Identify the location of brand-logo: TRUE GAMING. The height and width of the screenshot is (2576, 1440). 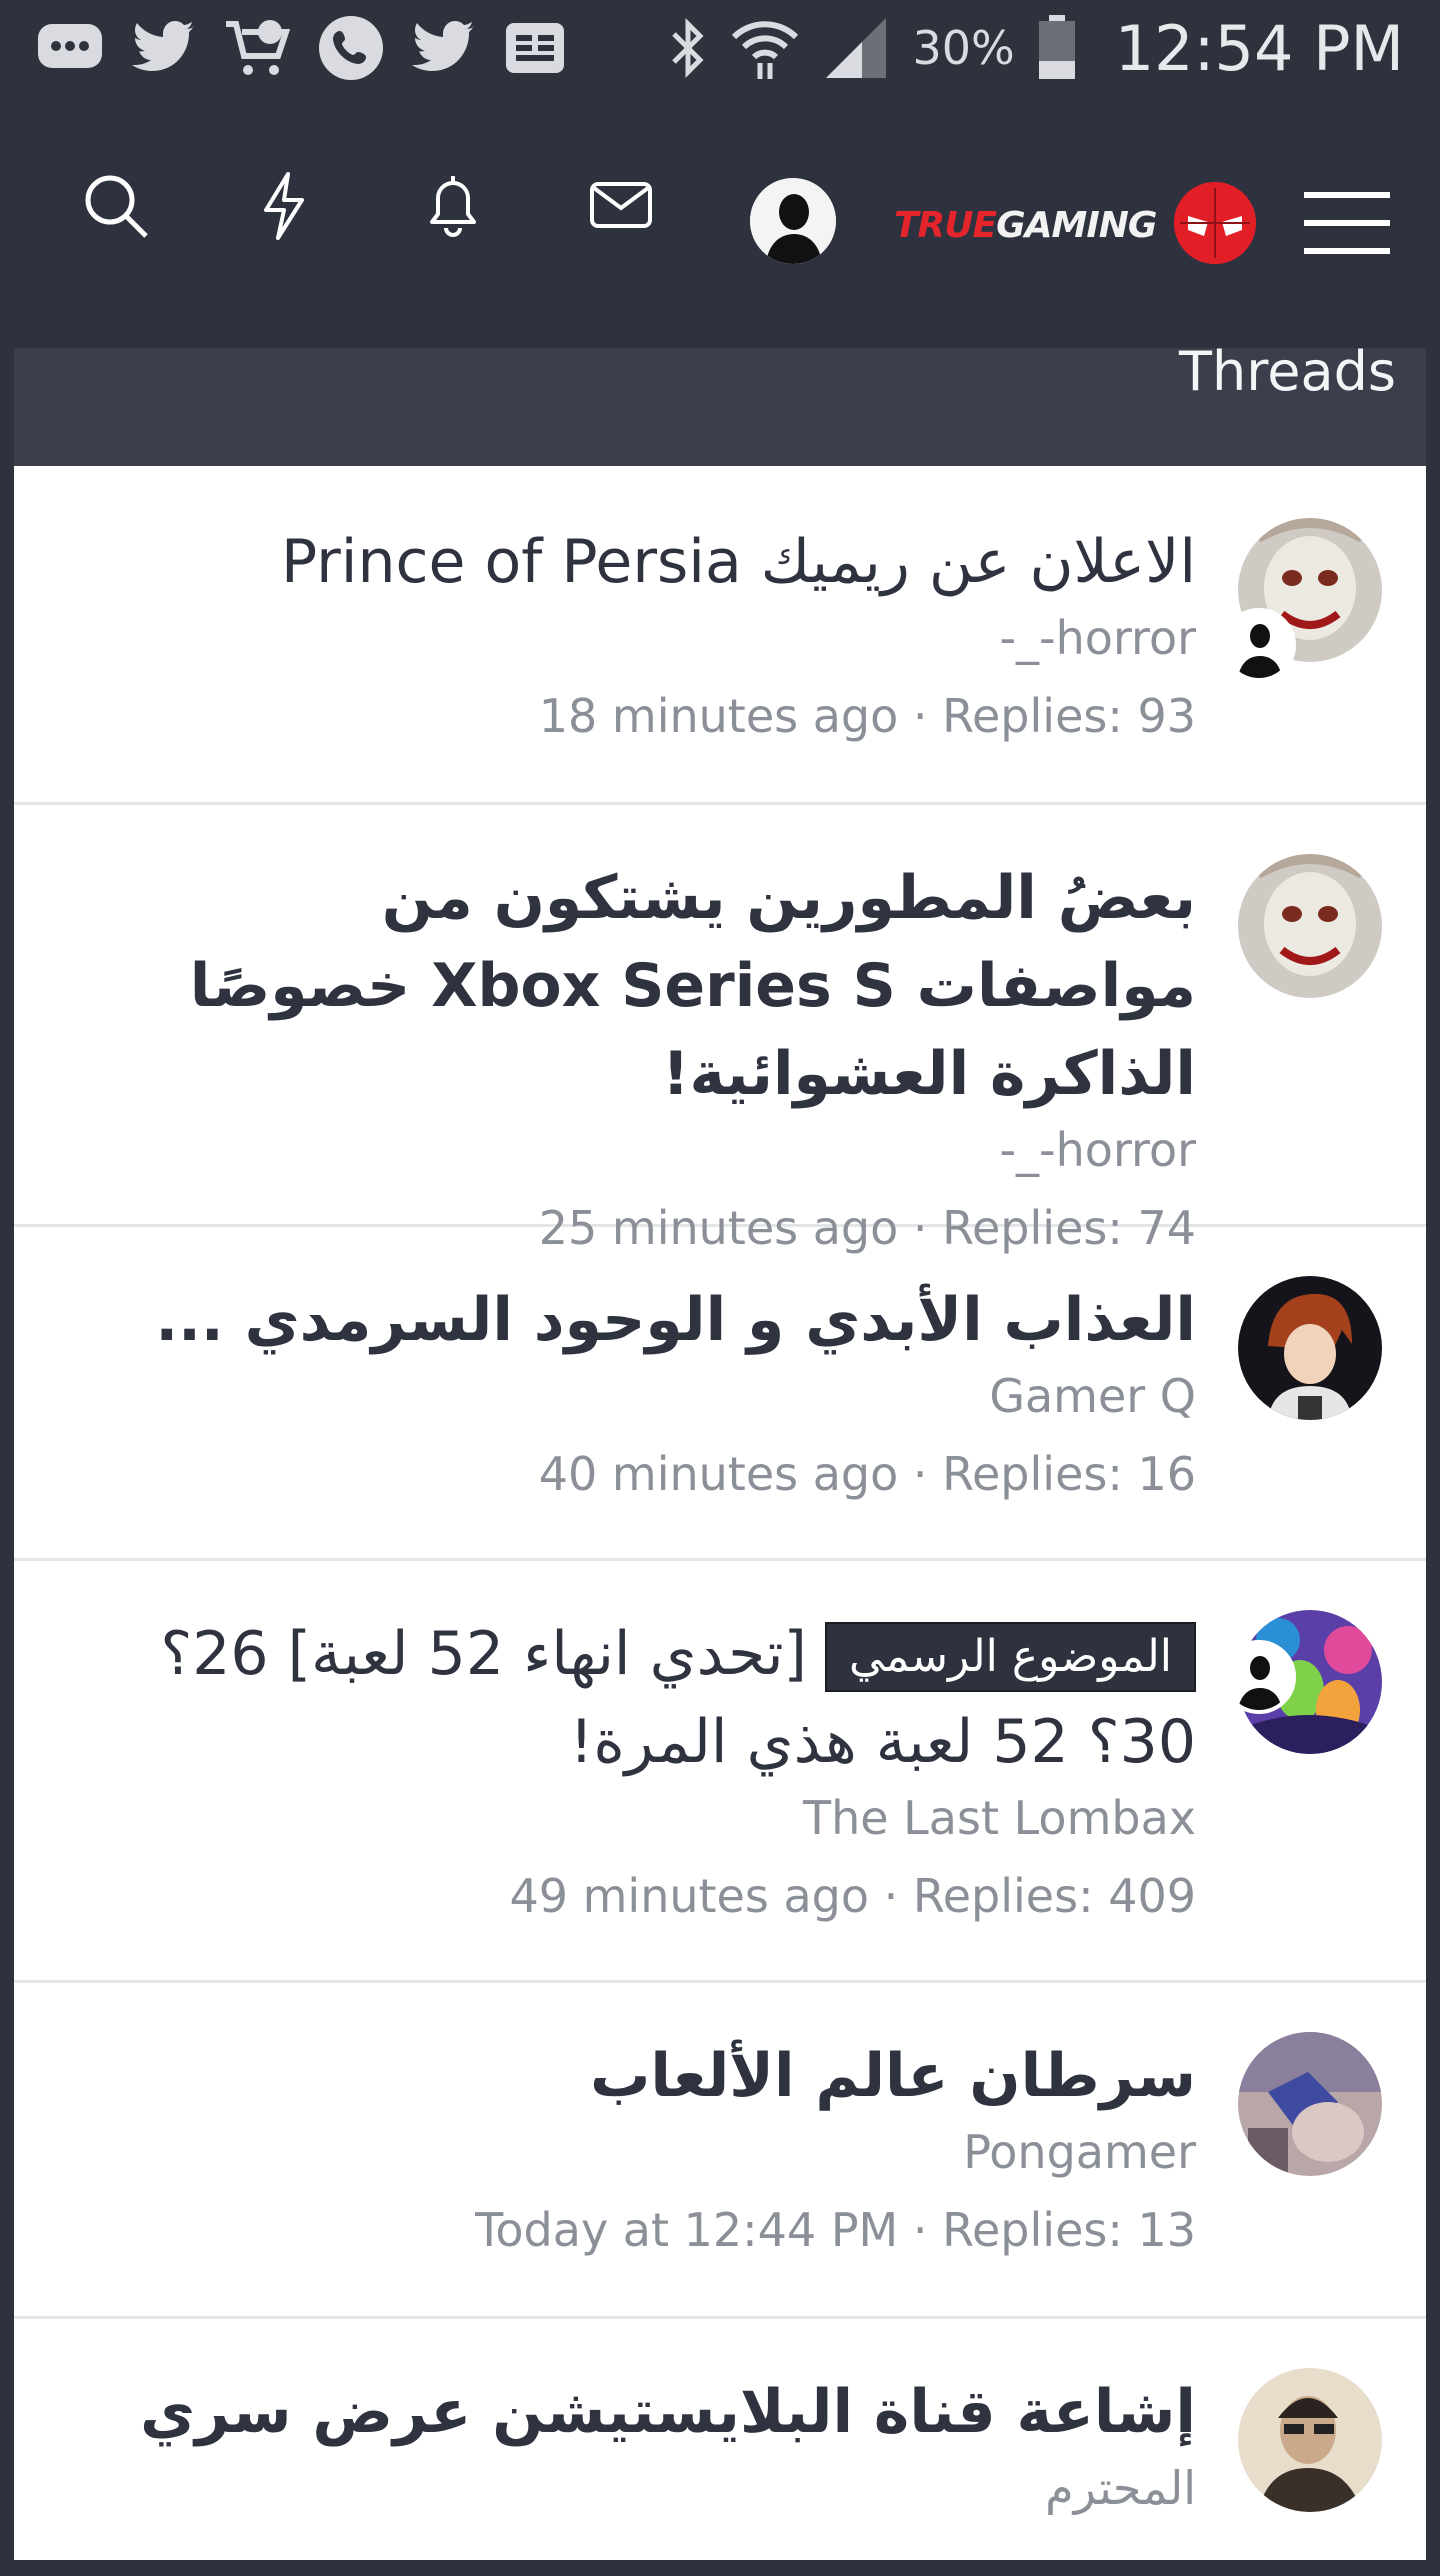
(1025, 225).